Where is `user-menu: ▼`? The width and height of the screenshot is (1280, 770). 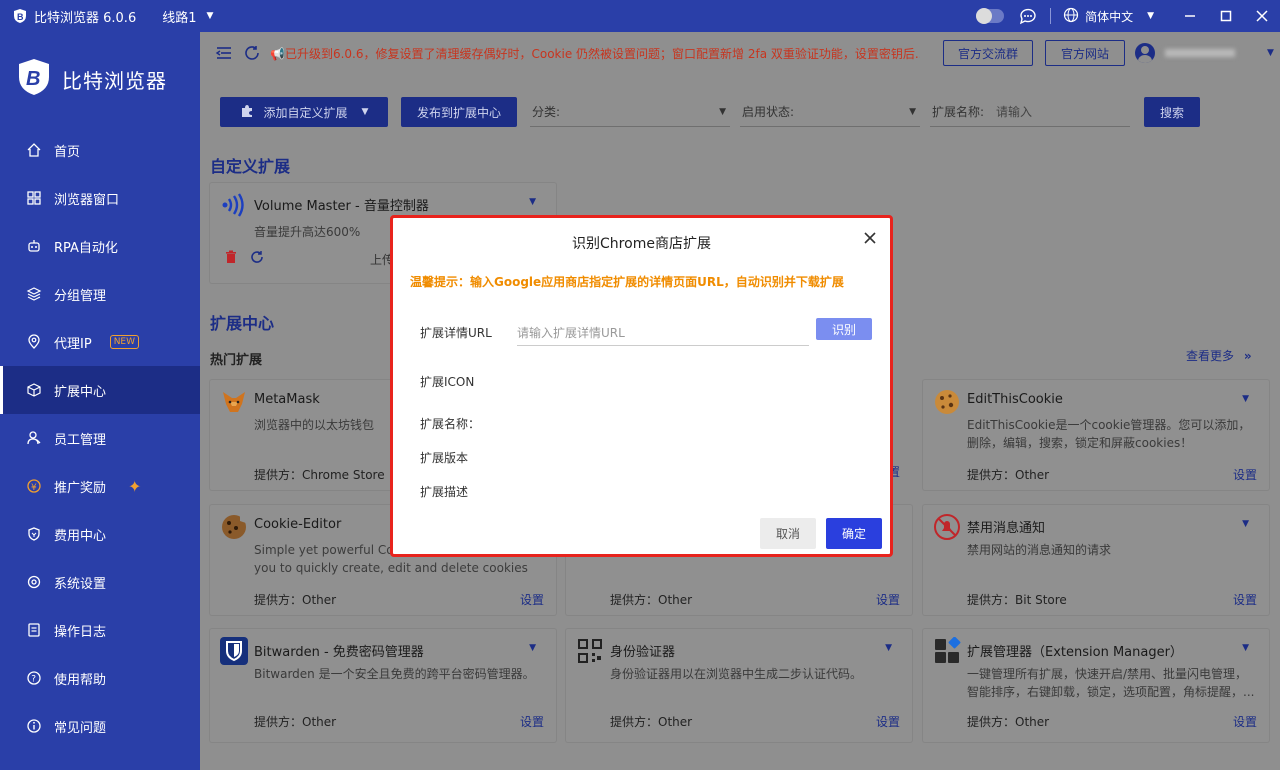
user-menu: ▼ is located at coordinates (1198, 53).